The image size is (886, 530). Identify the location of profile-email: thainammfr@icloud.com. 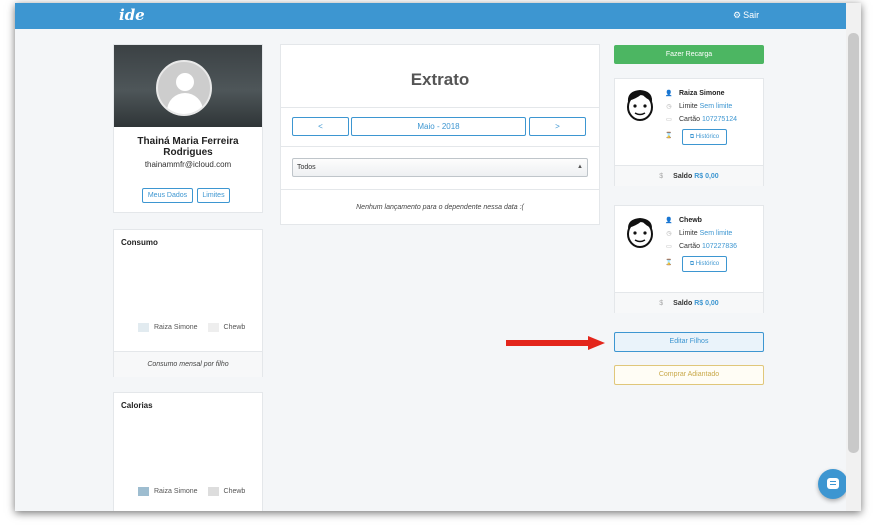
(188, 164).